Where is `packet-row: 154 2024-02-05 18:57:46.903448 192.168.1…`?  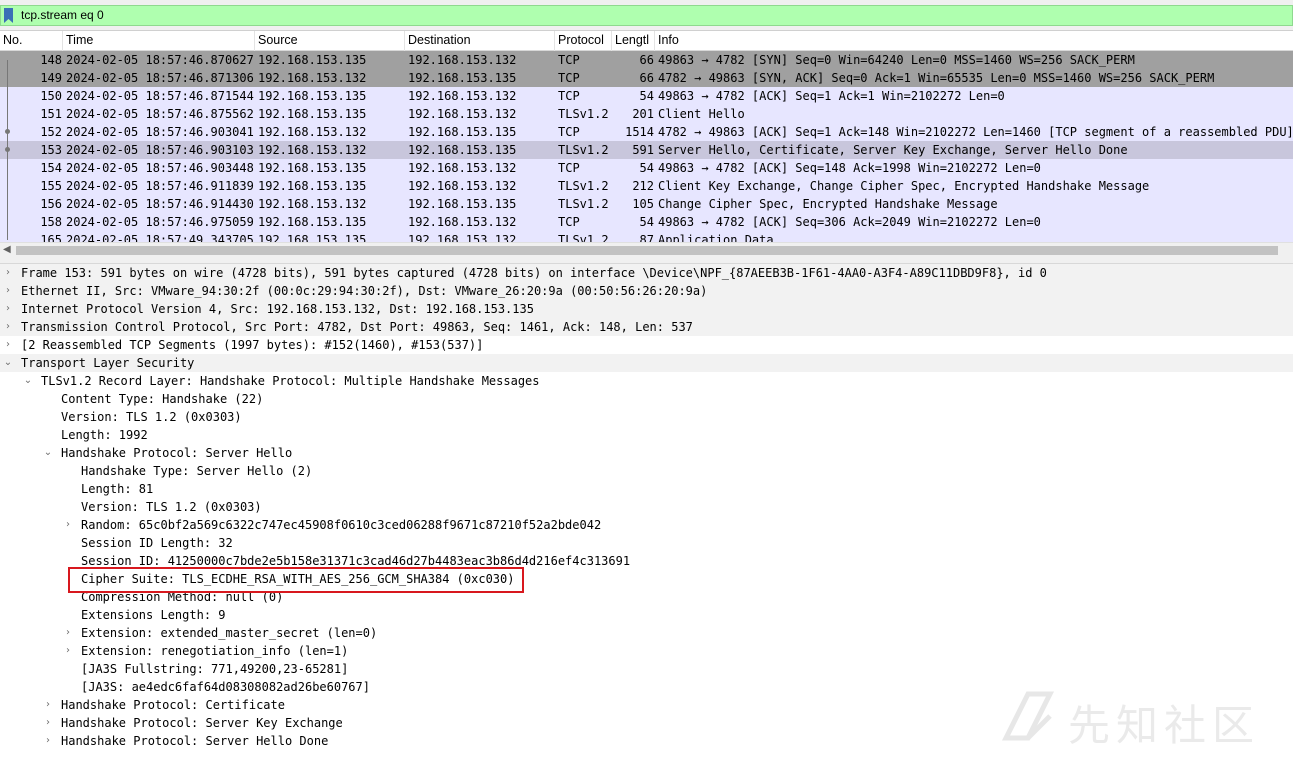 packet-row: 154 2024-02-05 18:57:46.903448 192.168.1… is located at coordinates (646, 168).